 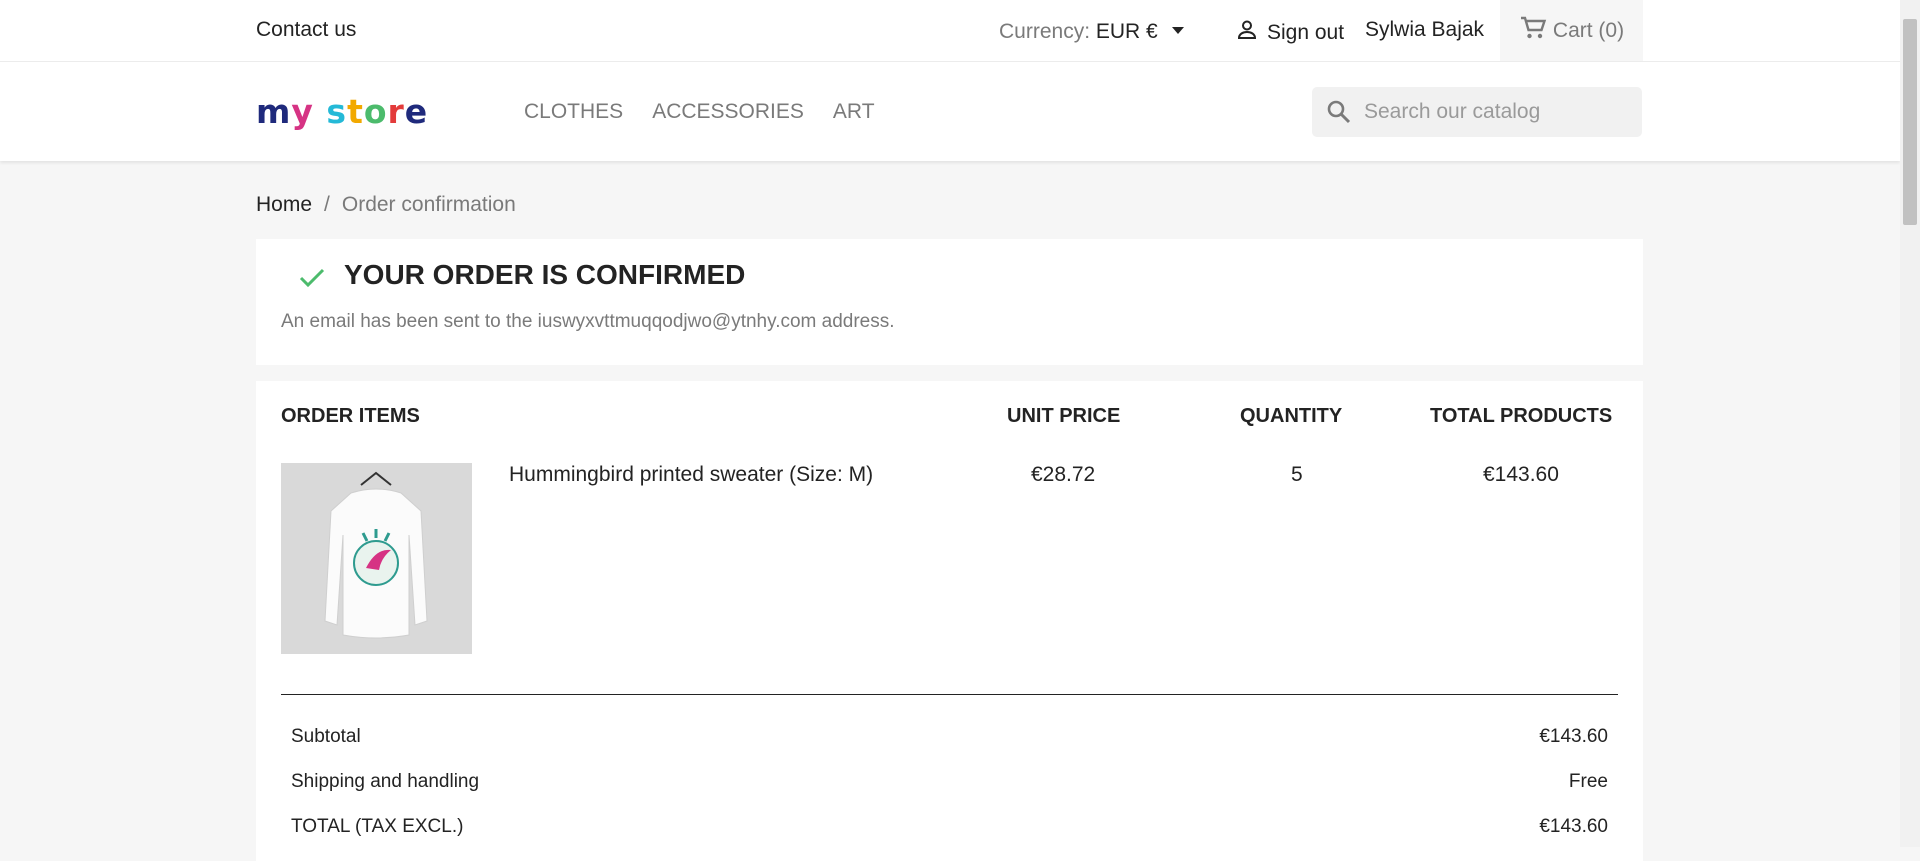 What do you see at coordinates (1247, 33) in the screenshot?
I see `user-icon` at bounding box center [1247, 33].